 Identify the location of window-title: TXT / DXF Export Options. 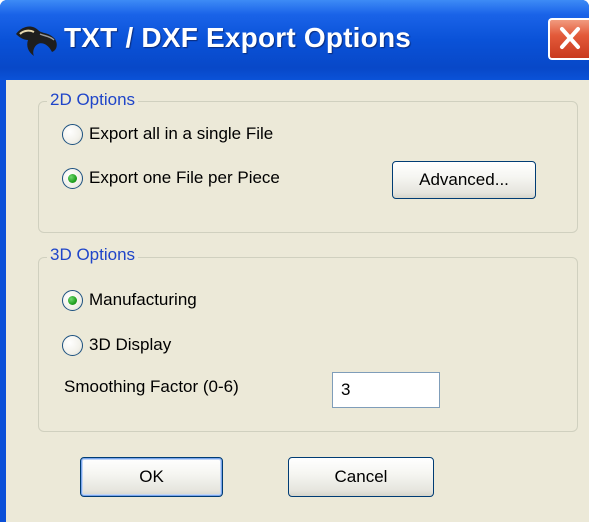
(238, 37).